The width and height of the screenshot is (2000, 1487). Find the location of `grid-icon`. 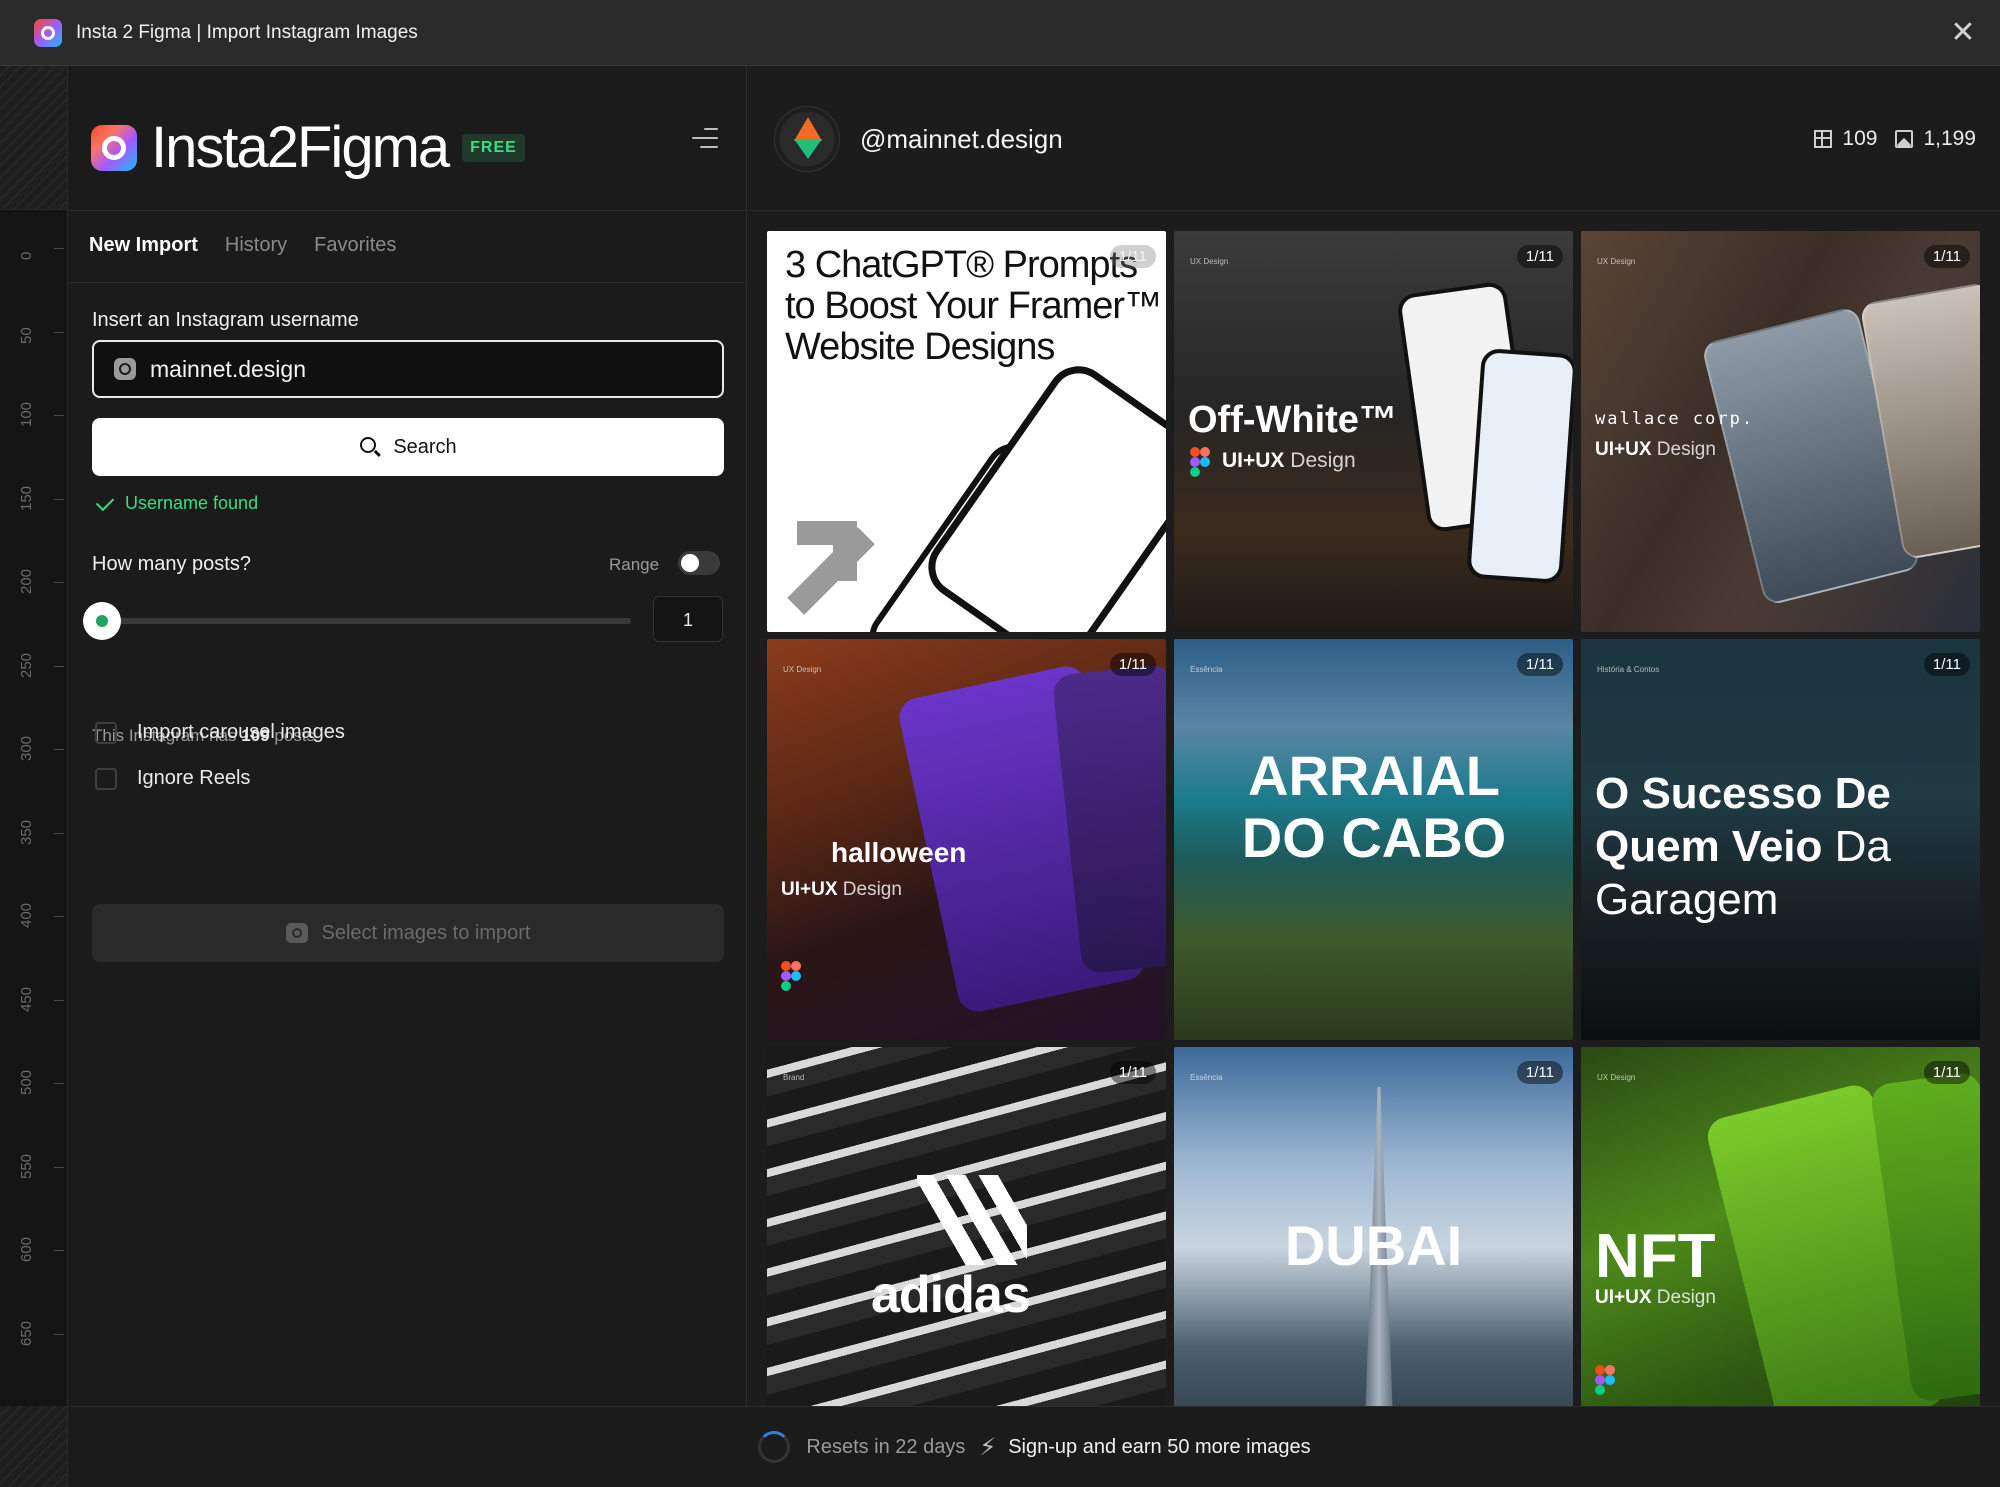

grid-icon is located at coordinates (1823, 139).